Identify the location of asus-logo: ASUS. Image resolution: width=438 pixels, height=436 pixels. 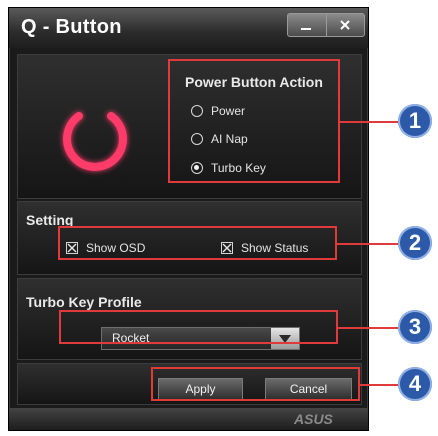
(314, 419).